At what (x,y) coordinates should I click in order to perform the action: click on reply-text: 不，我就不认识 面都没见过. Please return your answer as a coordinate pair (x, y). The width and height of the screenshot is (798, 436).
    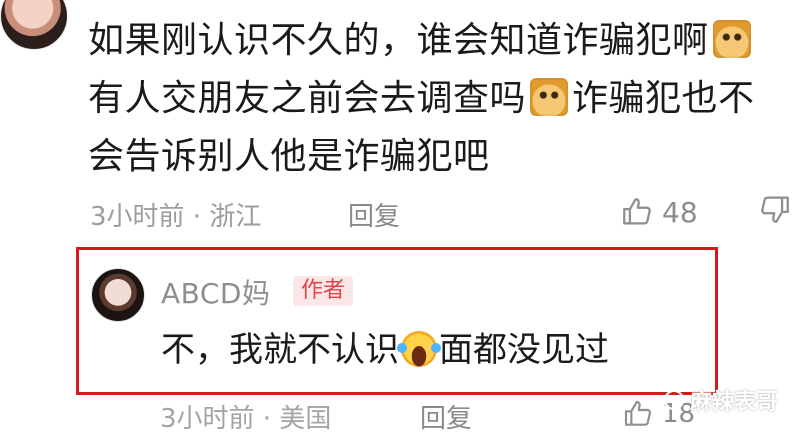
    Looking at the image, I should click on (385, 350).